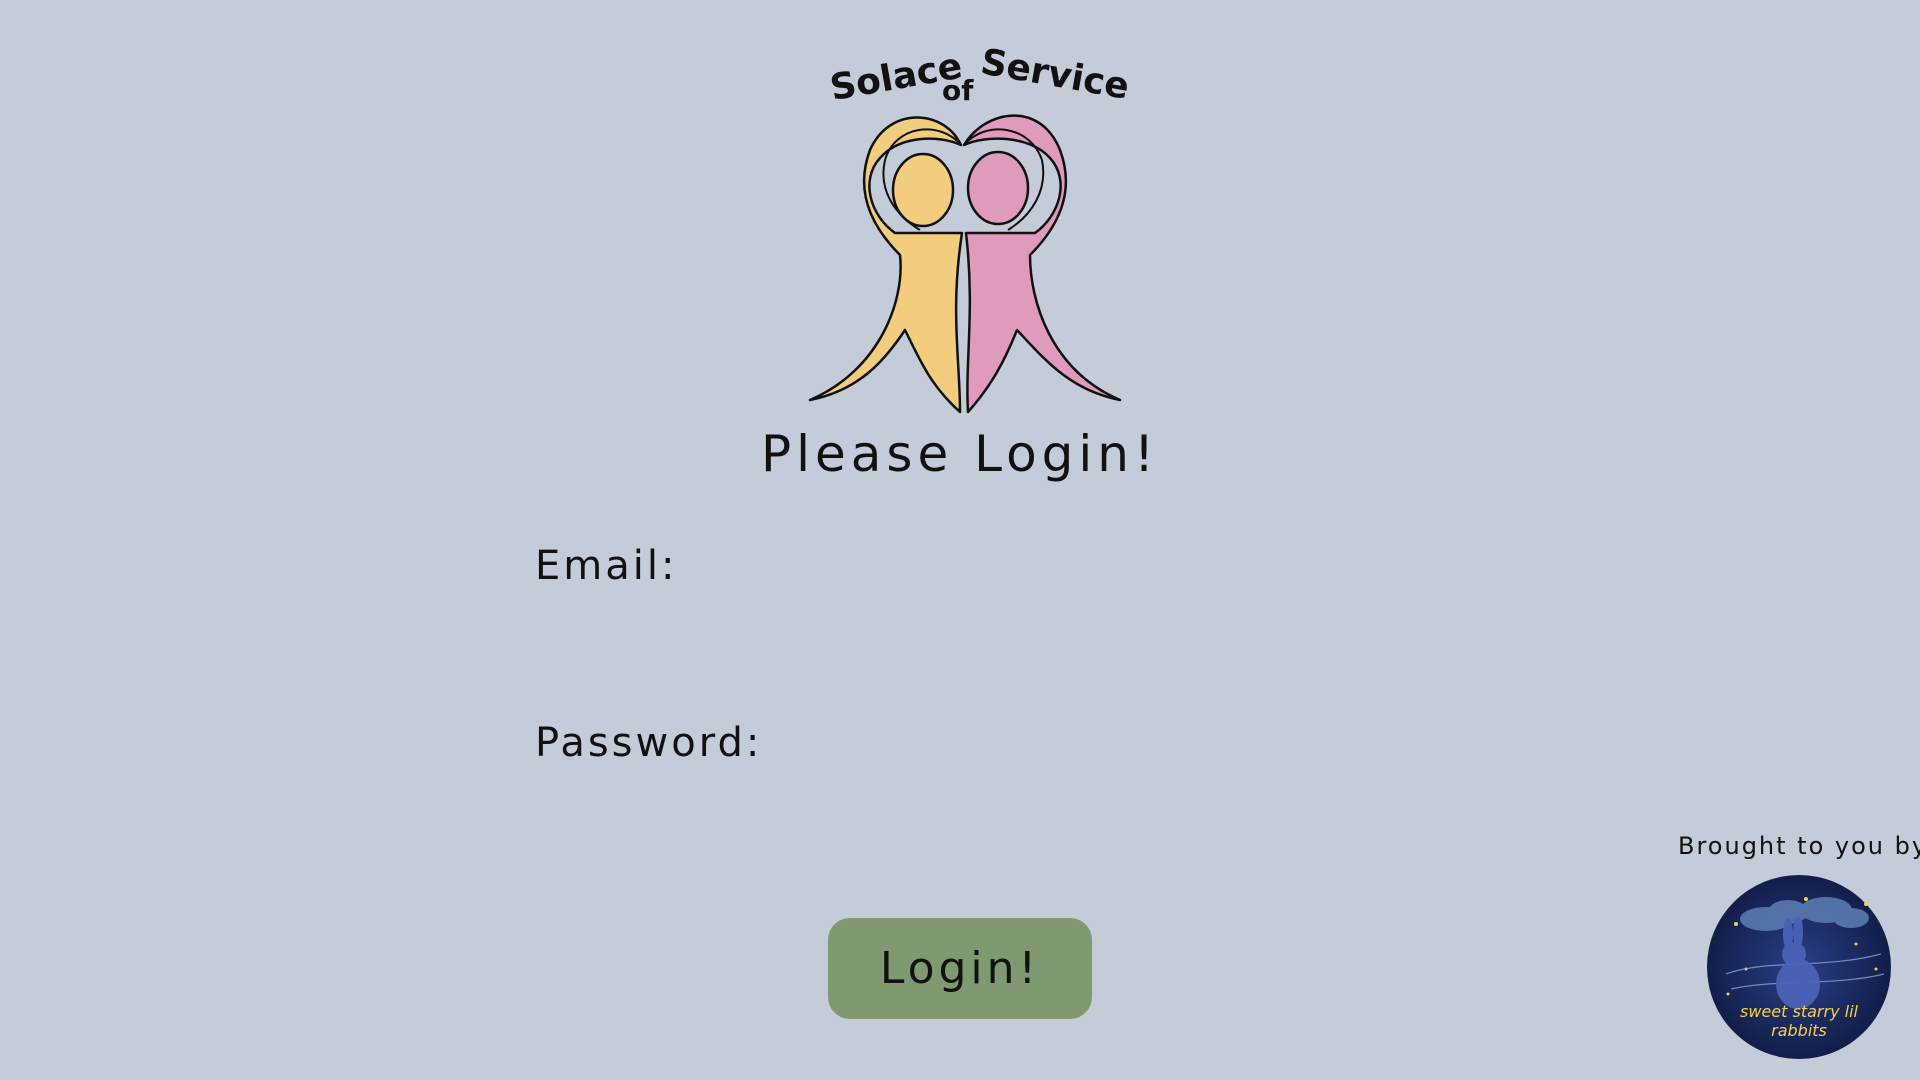 This screenshot has height=1080, width=1920. Describe the element at coordinates (1799, 1030) in the screenshot. I see `badge-text-line2: rabbits` at that location.